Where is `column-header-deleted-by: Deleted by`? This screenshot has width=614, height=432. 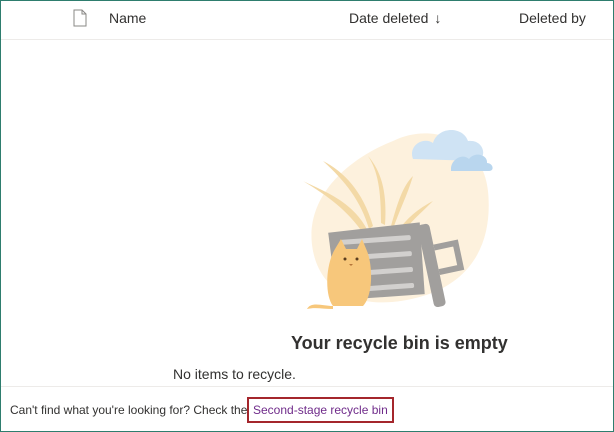 column-header-deleted-by: Deleted by is located at coordinates (552, 20).